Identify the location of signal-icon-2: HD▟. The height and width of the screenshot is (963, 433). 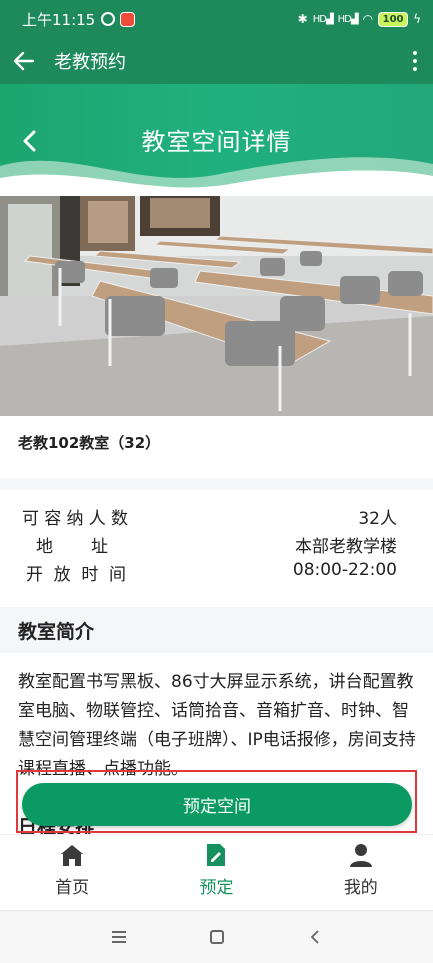
(348, 19).